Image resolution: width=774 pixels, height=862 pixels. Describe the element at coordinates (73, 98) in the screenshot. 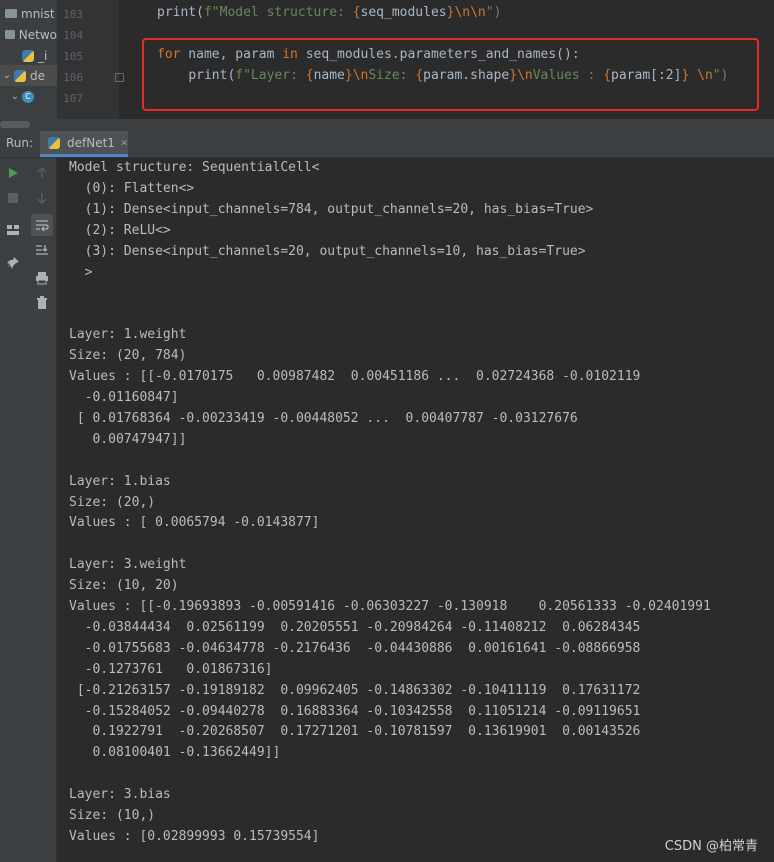

I see `line-number: 107` at that location.